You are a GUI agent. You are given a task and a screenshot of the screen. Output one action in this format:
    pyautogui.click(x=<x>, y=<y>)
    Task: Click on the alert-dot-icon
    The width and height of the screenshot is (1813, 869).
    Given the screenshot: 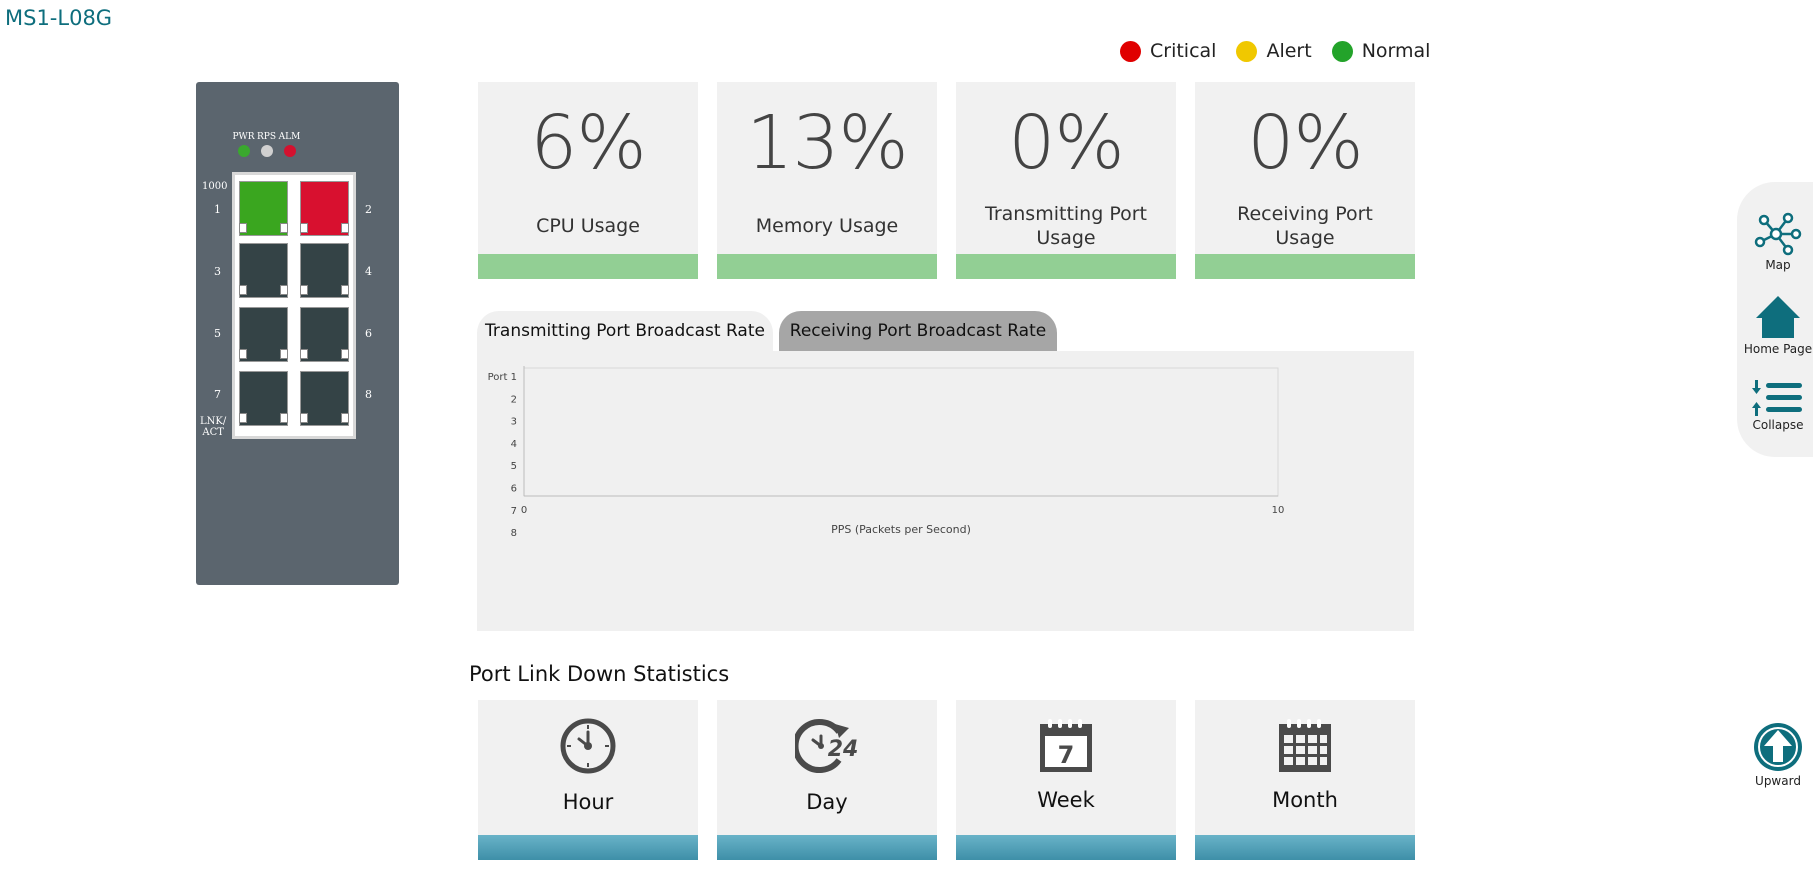 What is the action you would take?
    pyautogui.click(x=1247, y=51)
    